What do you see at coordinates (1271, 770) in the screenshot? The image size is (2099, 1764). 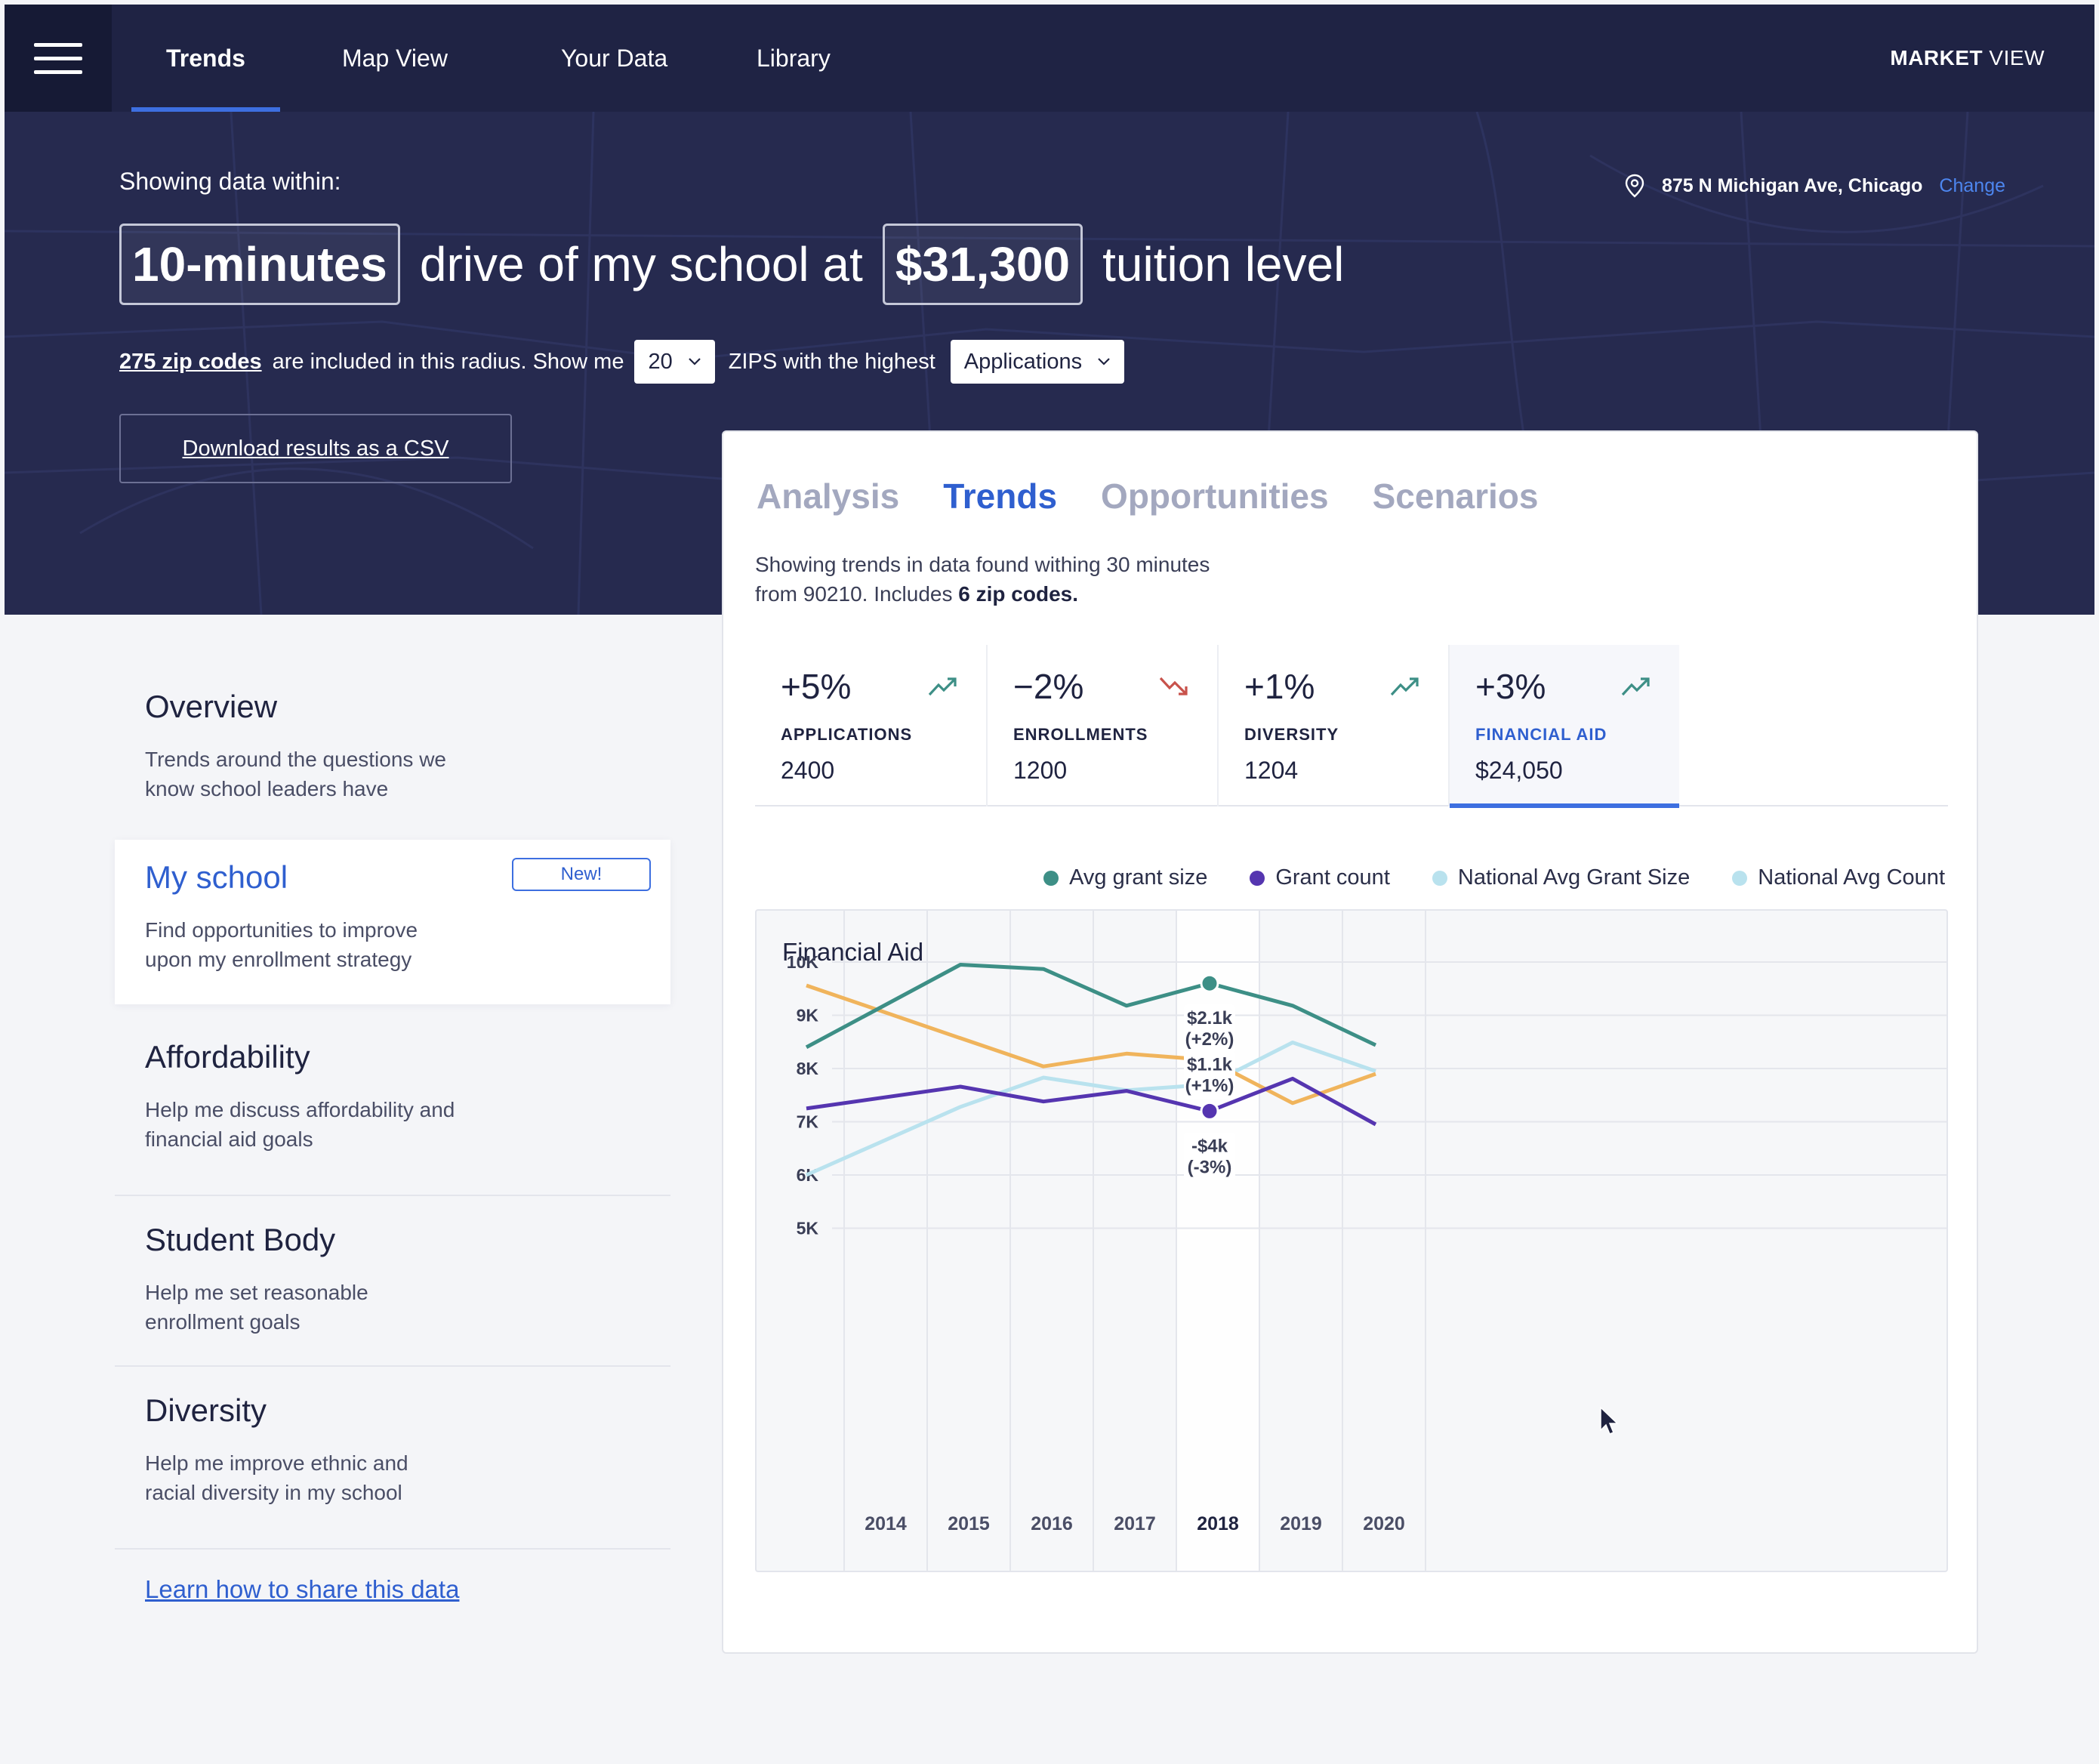 I see `metric-value: 1204` at bounding box center [1271, 770].